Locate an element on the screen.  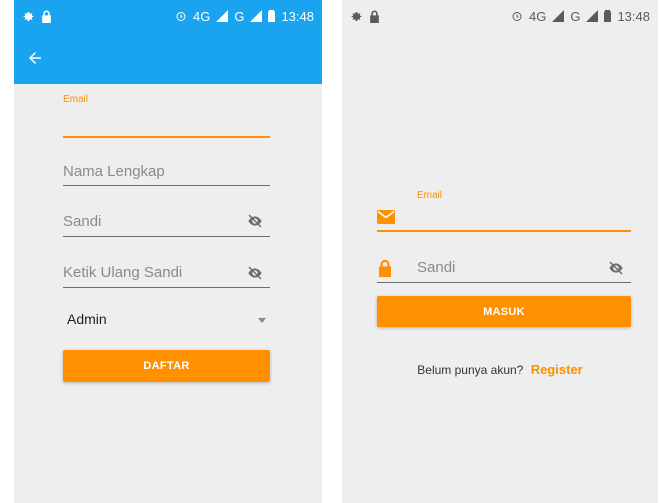
email-icon is located at coordinates (386, 219).